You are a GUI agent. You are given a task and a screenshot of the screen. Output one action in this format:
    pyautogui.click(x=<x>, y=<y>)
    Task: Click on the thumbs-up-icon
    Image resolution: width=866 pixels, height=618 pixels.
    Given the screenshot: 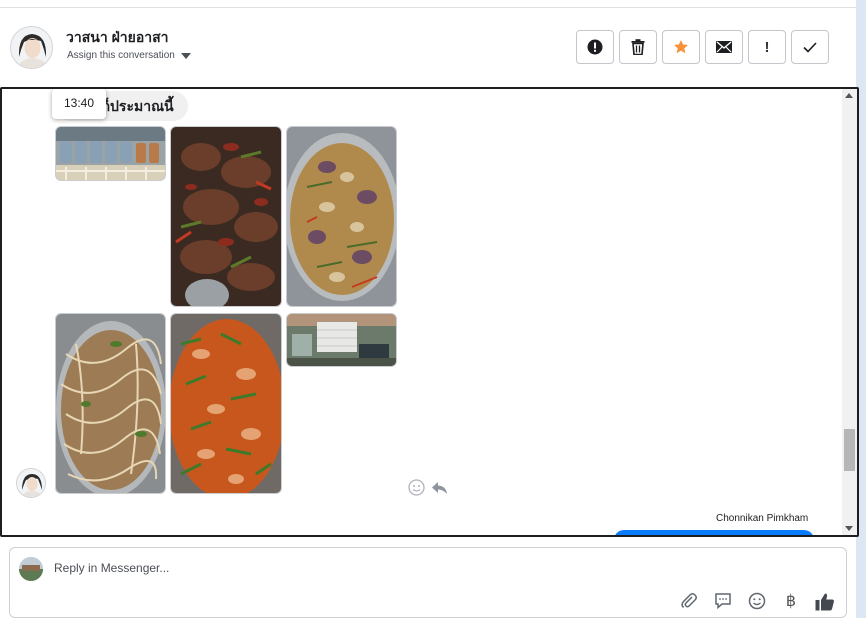 What is the action you would take?
    pyautogui.click(x=825, y=601)
    